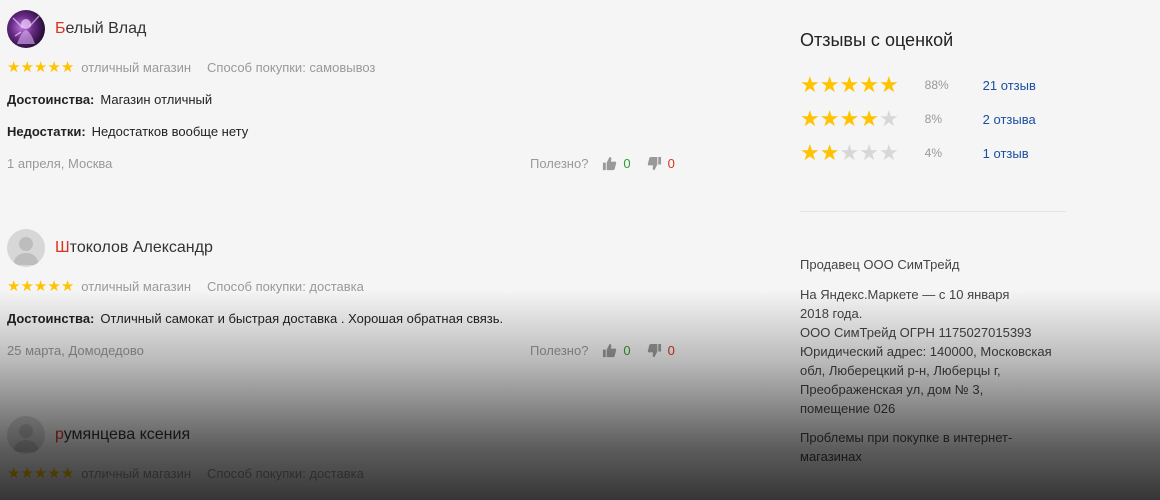 Image resolution: width=1160 pixels, height=500 pixels. I want to click on cons-label: Недостатки:, so click(46, 131).